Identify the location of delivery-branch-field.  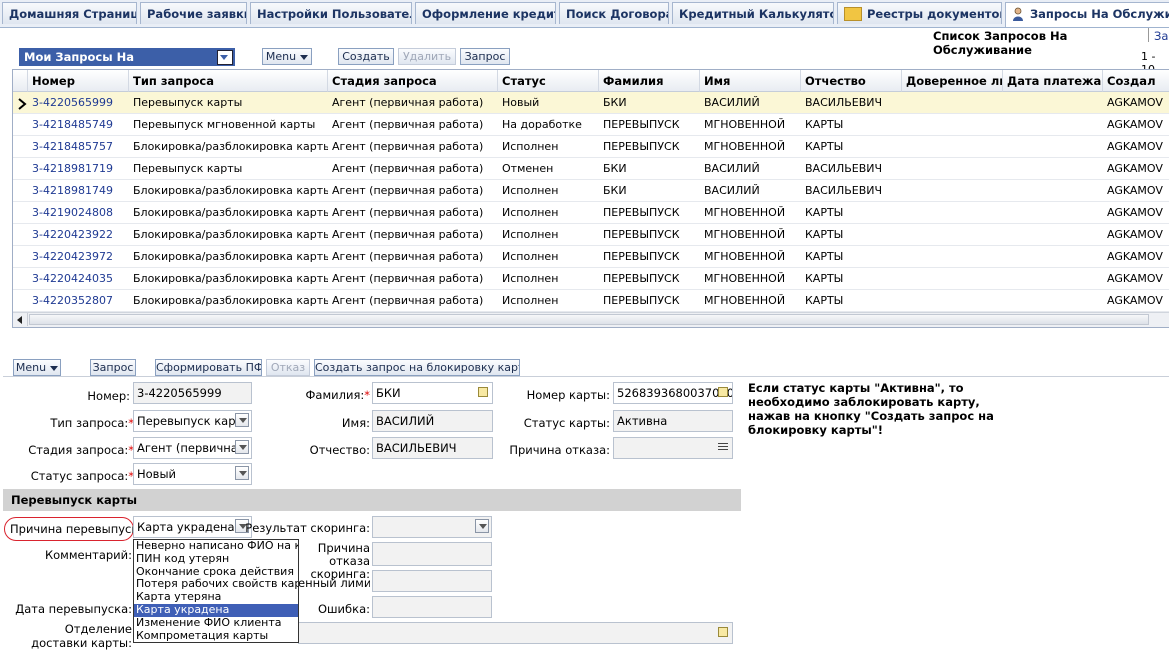
(515, 633).